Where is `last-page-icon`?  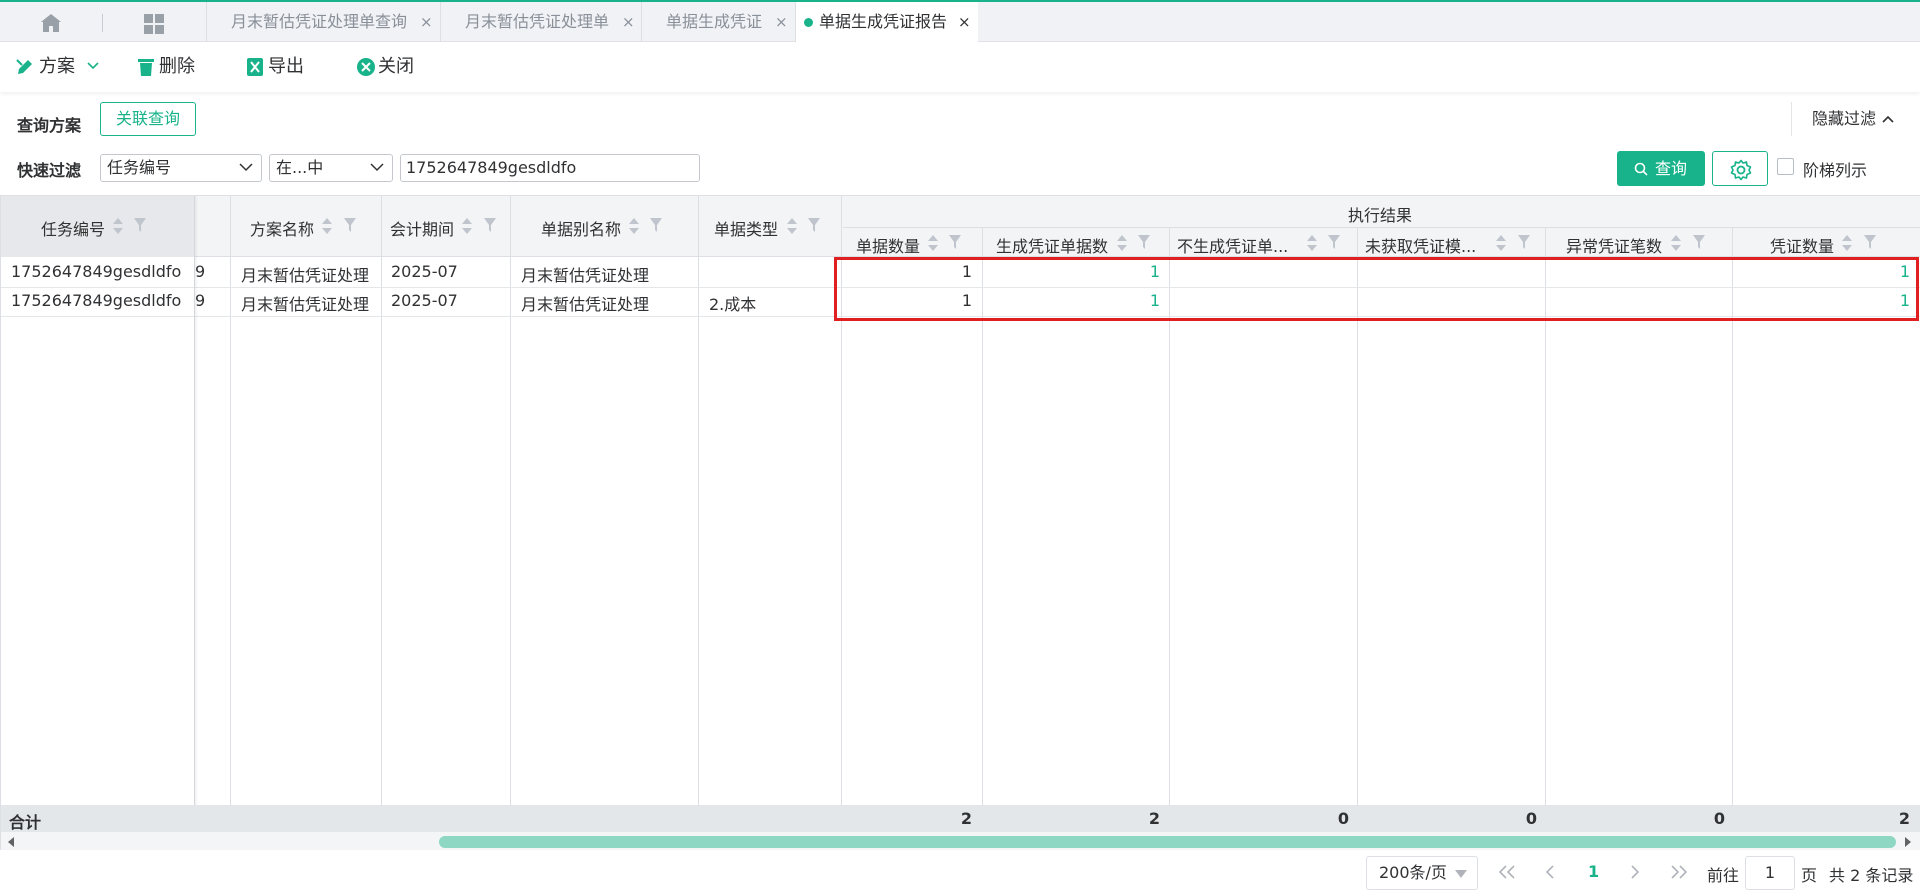 last-page-icon is located at coordinates (1679, 872).